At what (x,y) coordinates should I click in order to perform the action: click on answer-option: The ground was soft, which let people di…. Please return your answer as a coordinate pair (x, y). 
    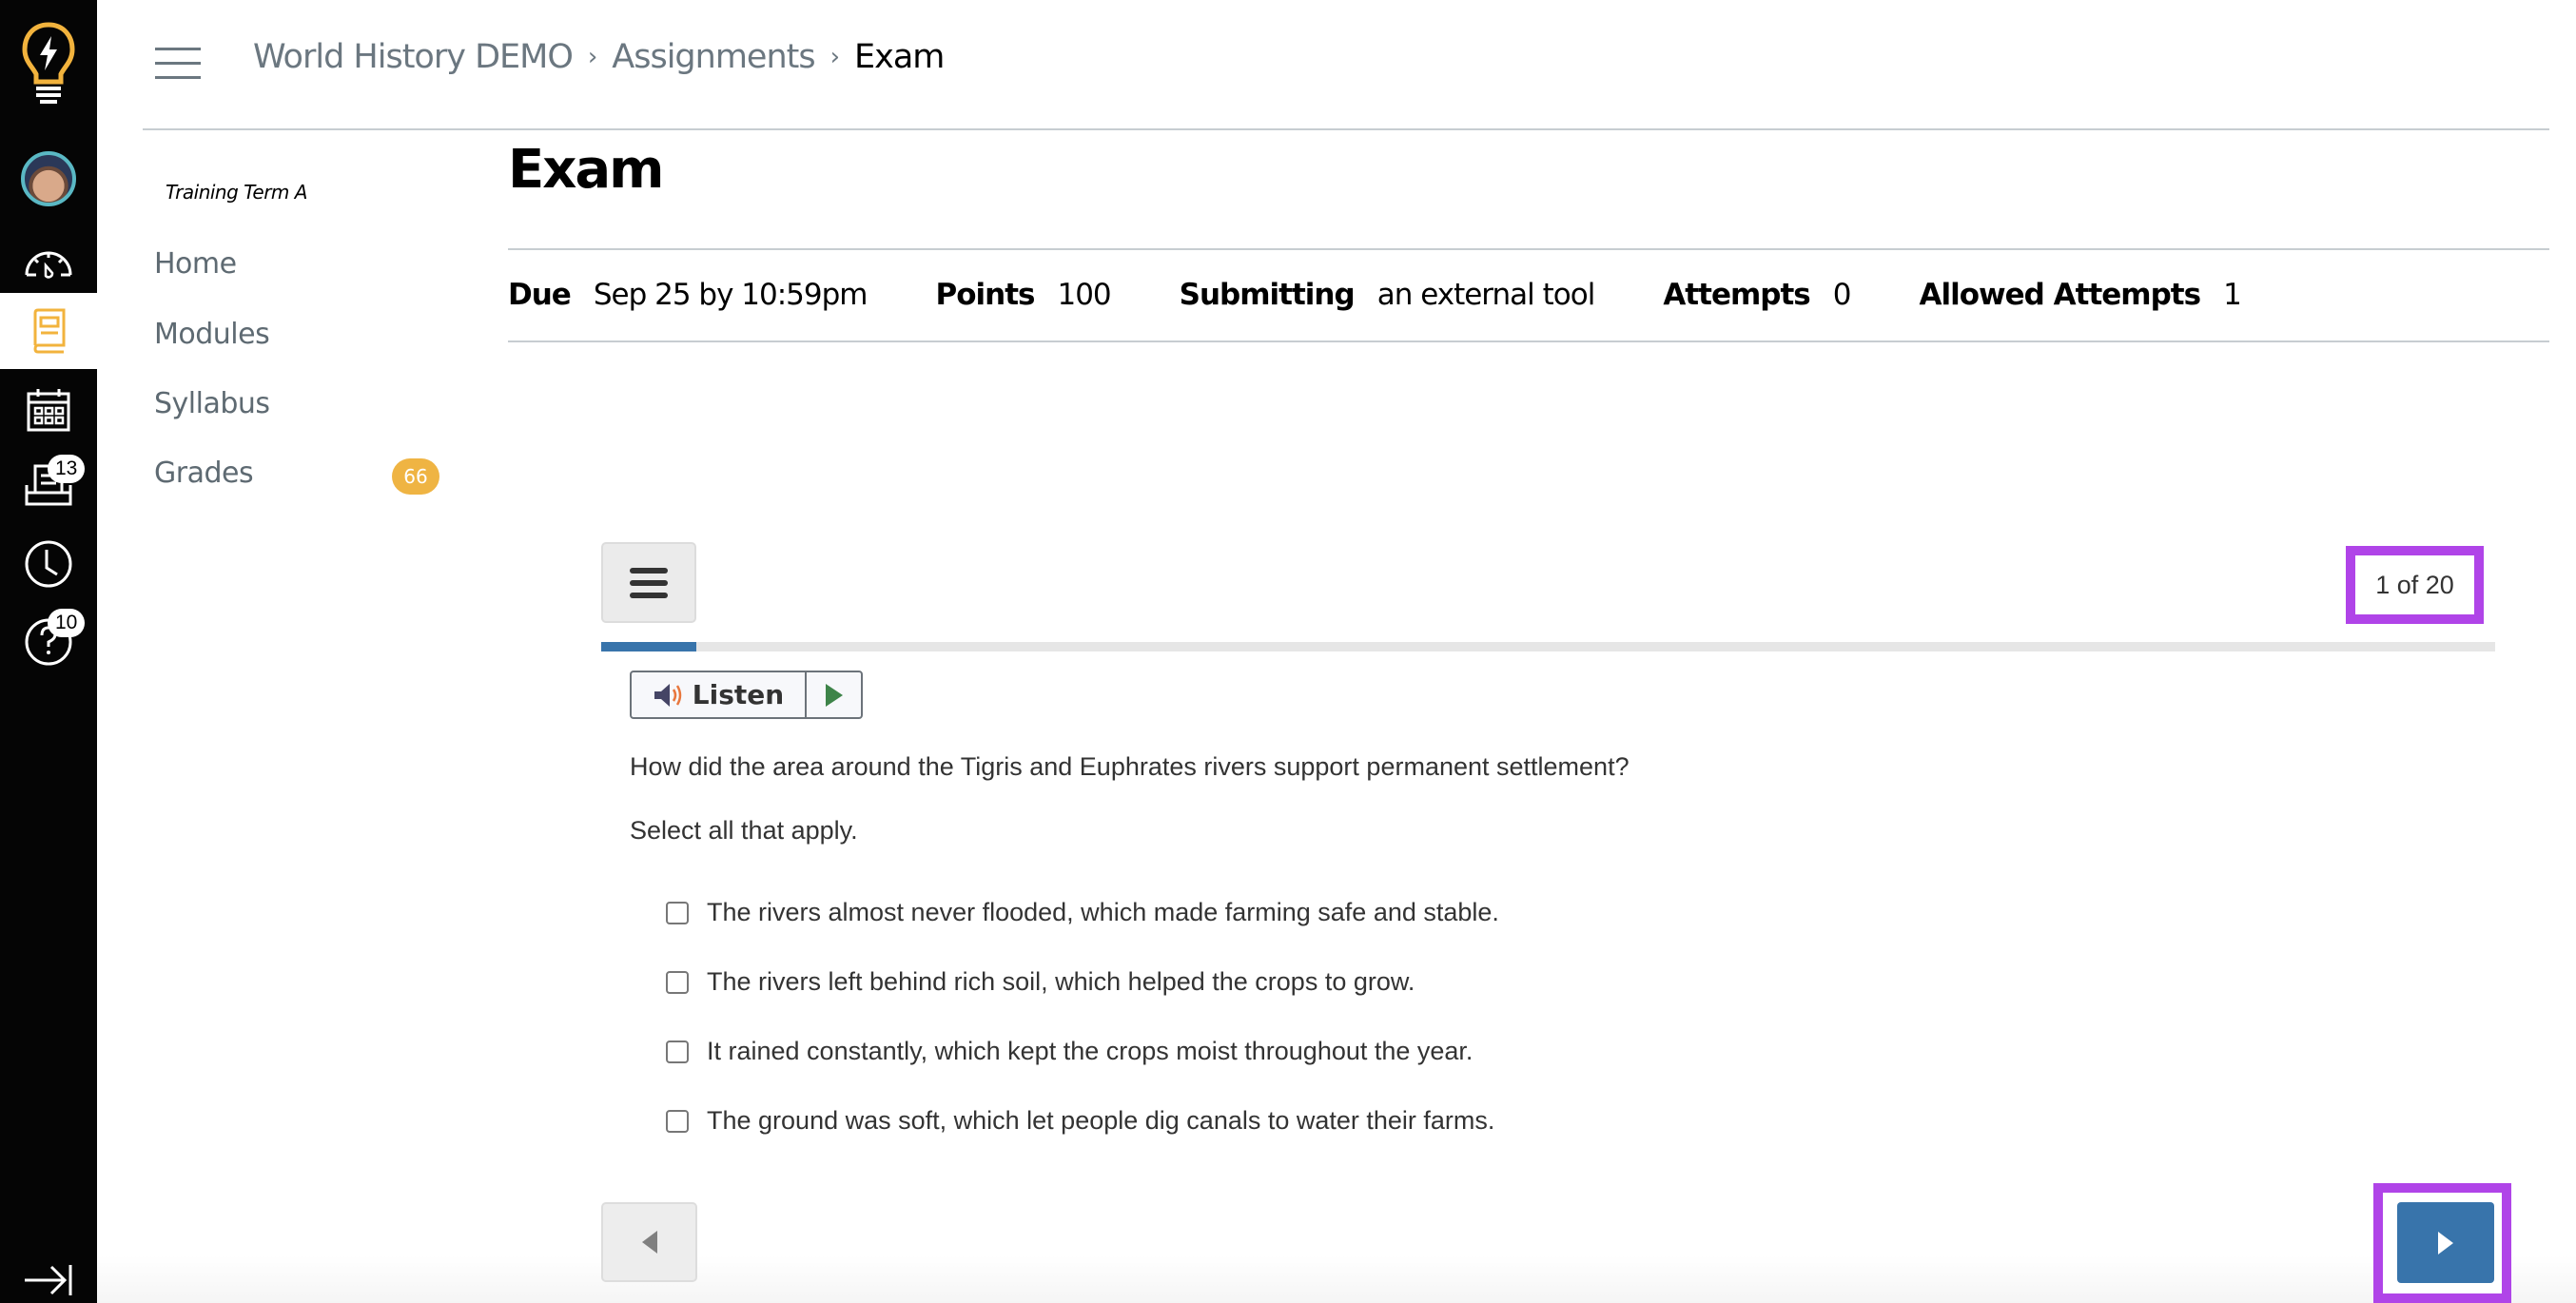
    Looking at the image, I should click on (1080, 1121).